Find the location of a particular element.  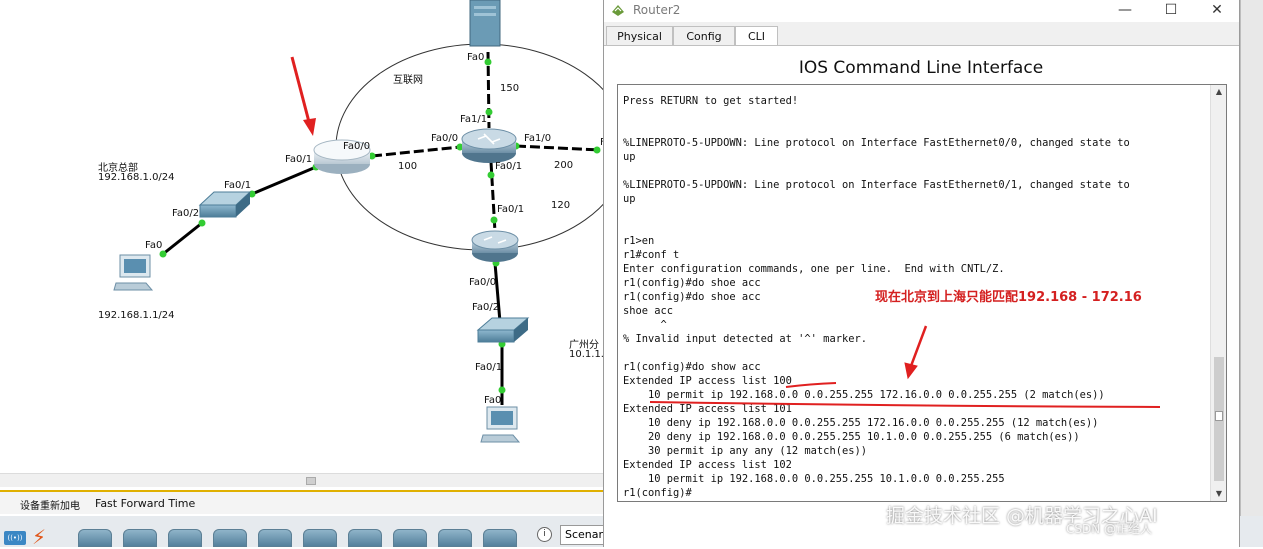

maximize-button: ☐ is located at coordinates (1171, 11).